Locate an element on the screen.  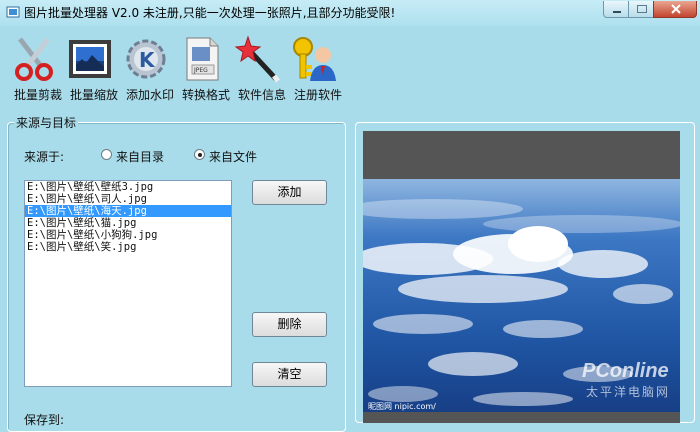
title-bar: 图片批量处理器 V2.0 未注册,只能一次处理一张照片,且部分功能受限! is located at coordinates (350, 13).